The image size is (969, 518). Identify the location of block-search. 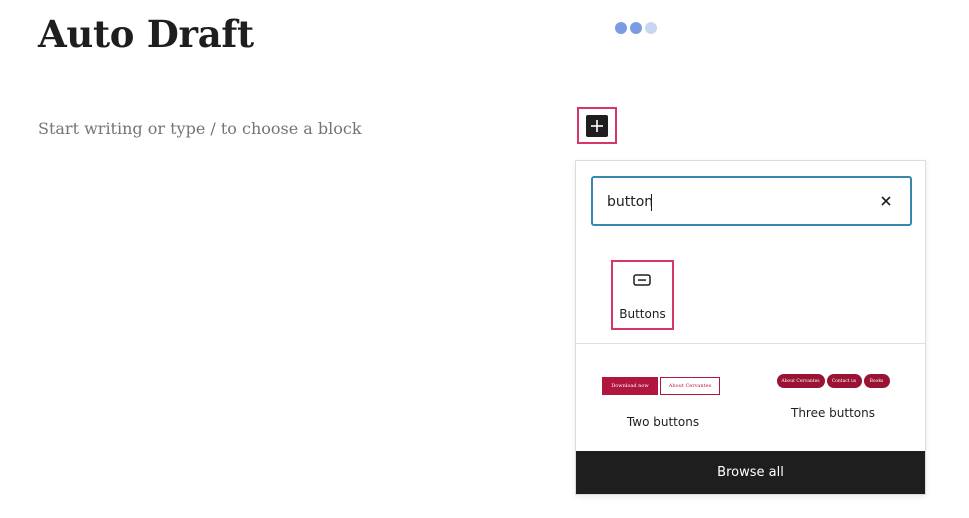
(751, 201).